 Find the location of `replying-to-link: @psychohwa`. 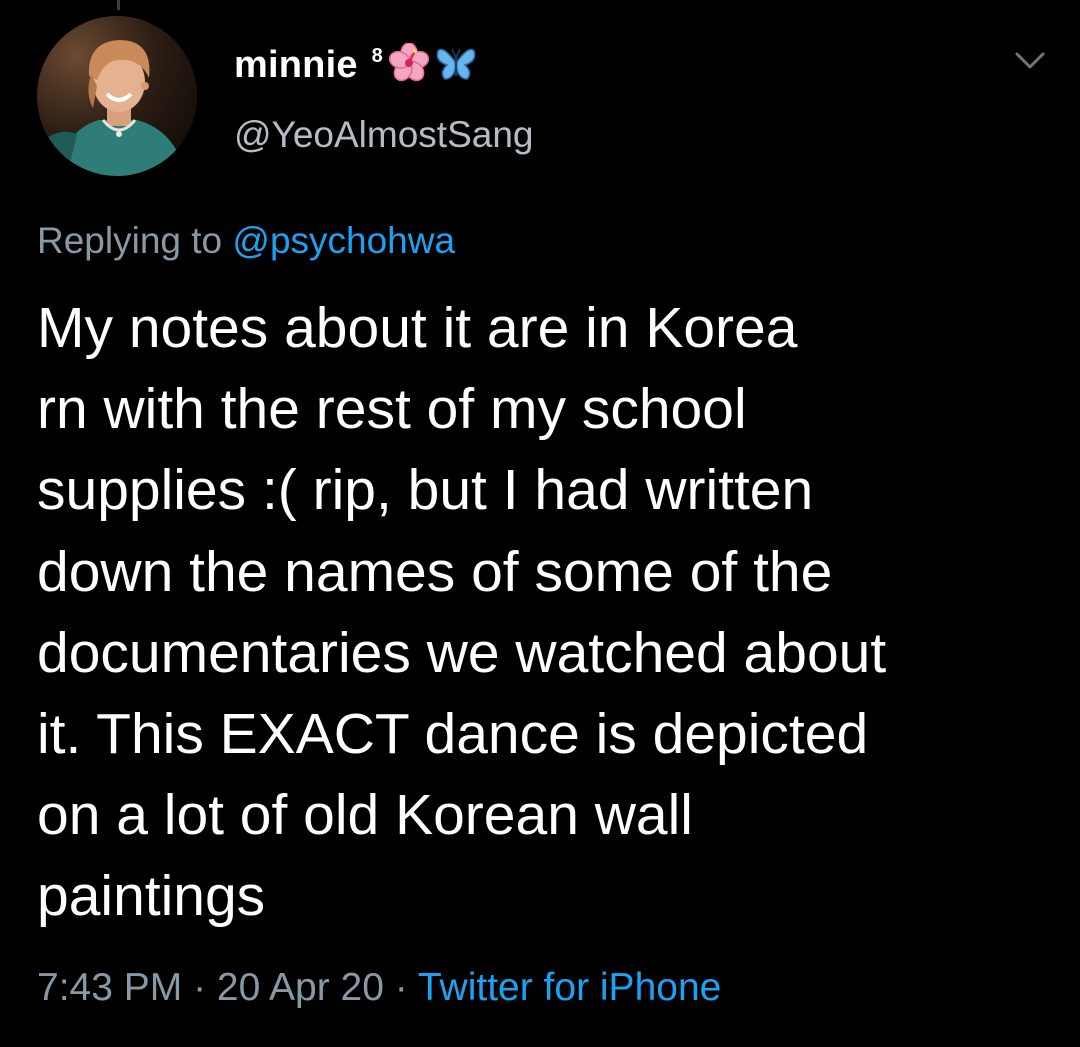

replying-to-link: @psychohwa is located at coordinates (343, 240).